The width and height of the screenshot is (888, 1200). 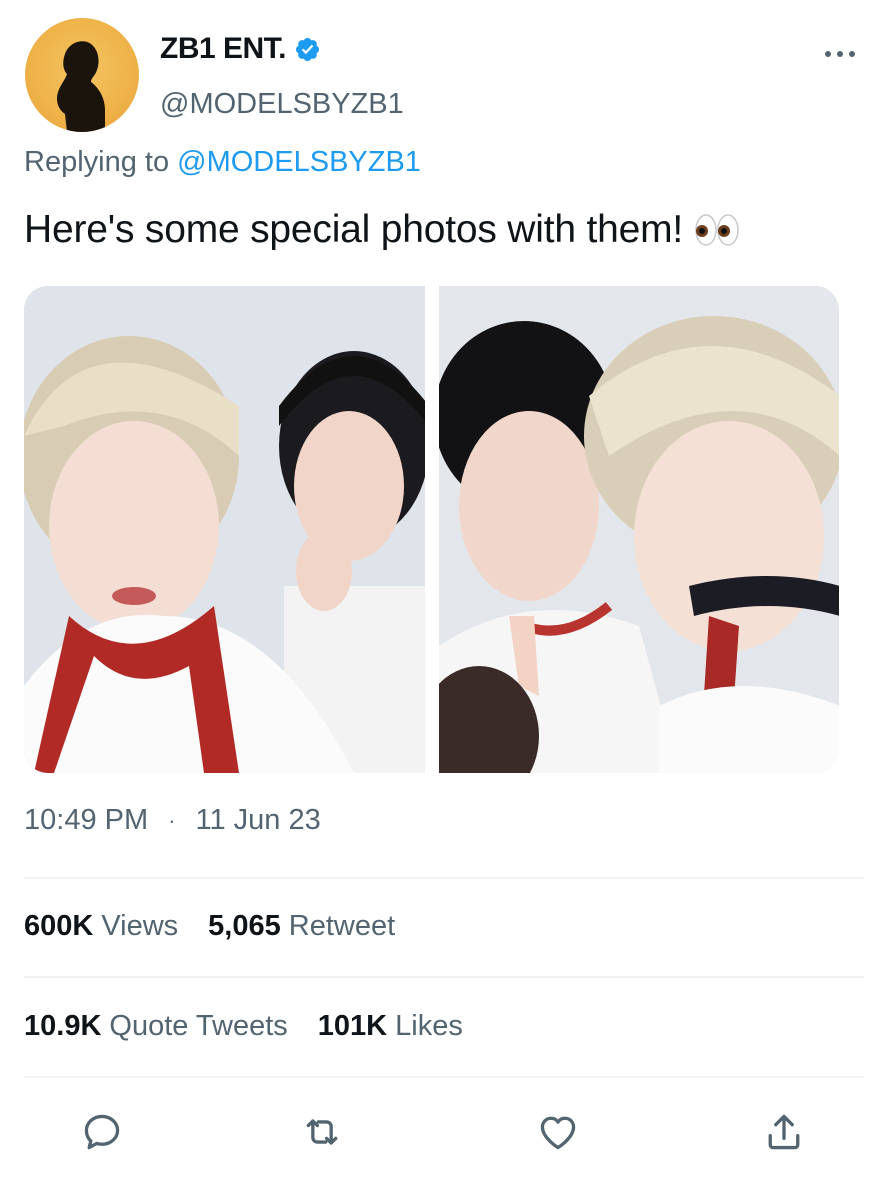 I want to click on display-name: ZB1 ENT., so click(x=223, y=49).